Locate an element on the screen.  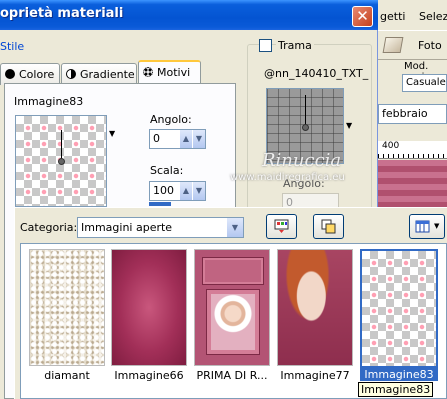
copy-pattern-button is located at coordinates (328, 226).